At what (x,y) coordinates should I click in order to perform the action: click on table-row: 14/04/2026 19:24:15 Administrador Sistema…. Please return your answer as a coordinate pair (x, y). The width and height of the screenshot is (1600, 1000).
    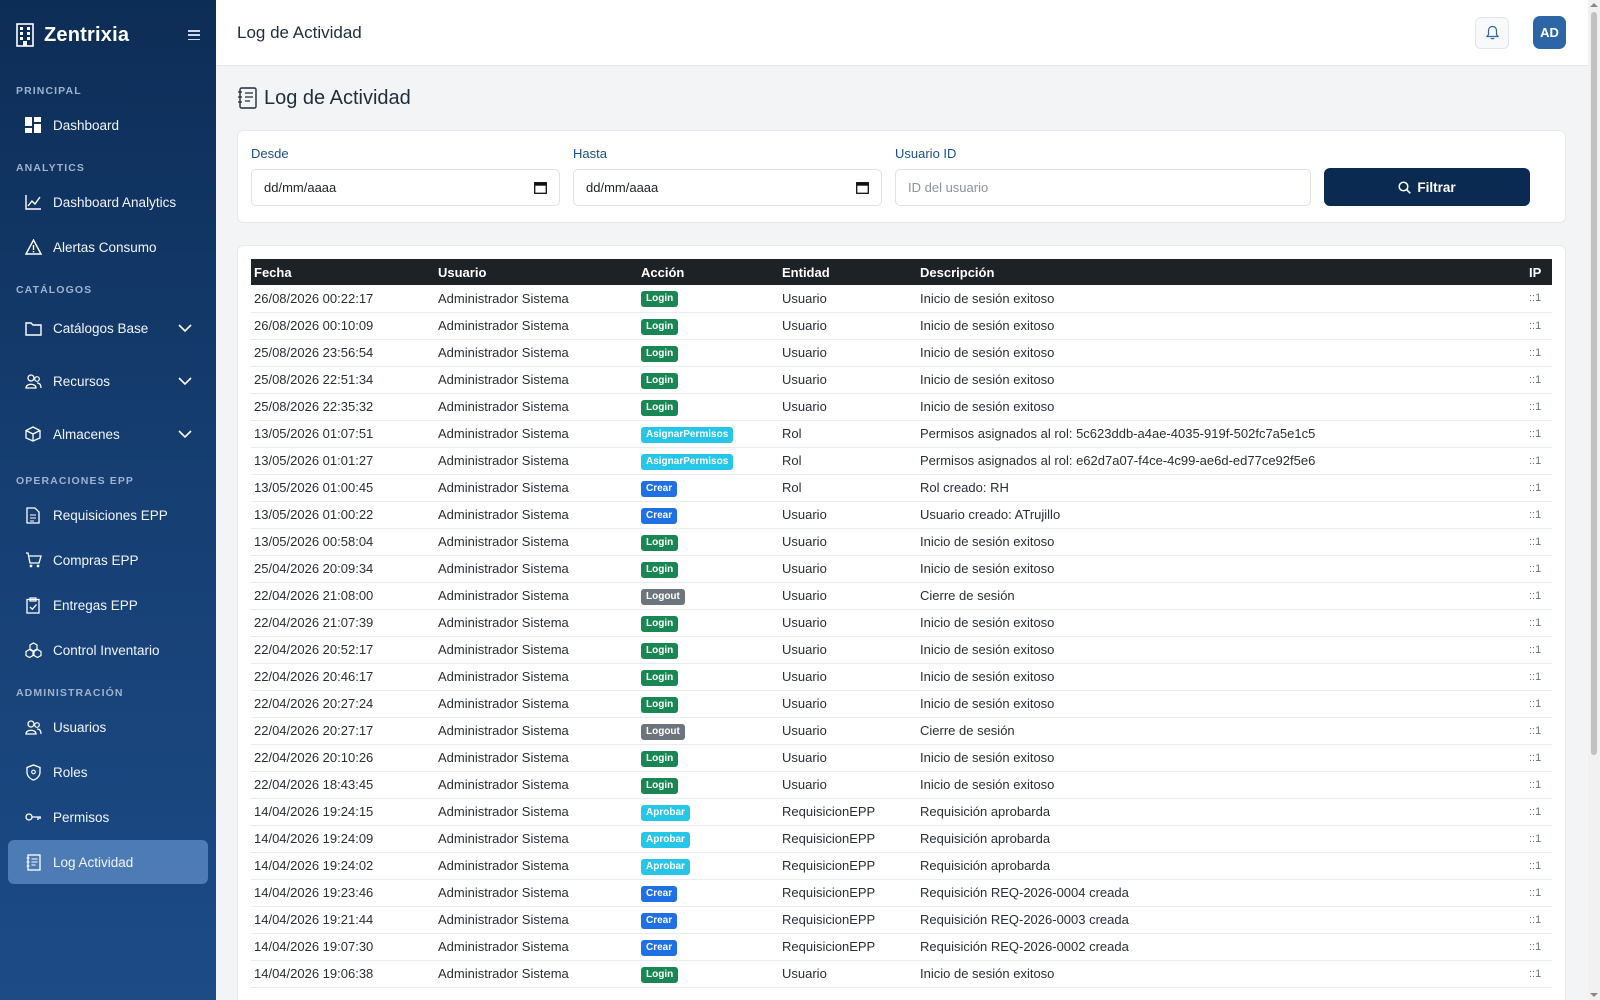
    Looking at the image, I should click on (901, 812).